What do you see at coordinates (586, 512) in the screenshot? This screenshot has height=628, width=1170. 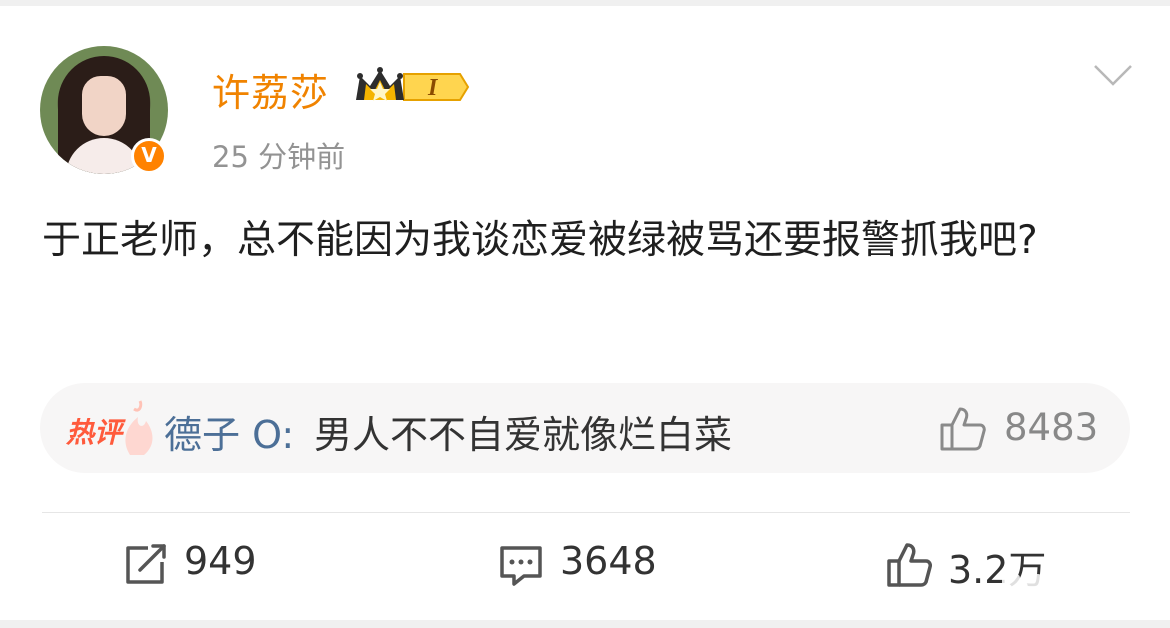 I see `divider` at bounding box center [586, 512].